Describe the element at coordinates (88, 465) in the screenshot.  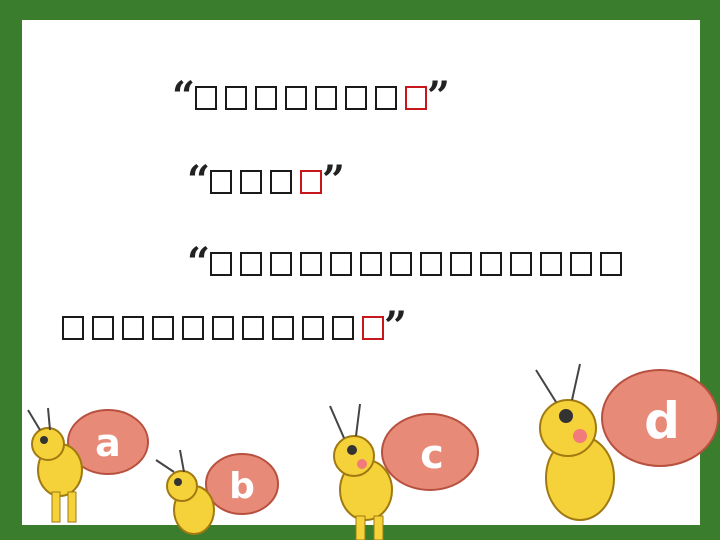
I see `ant-a: a` at that location.